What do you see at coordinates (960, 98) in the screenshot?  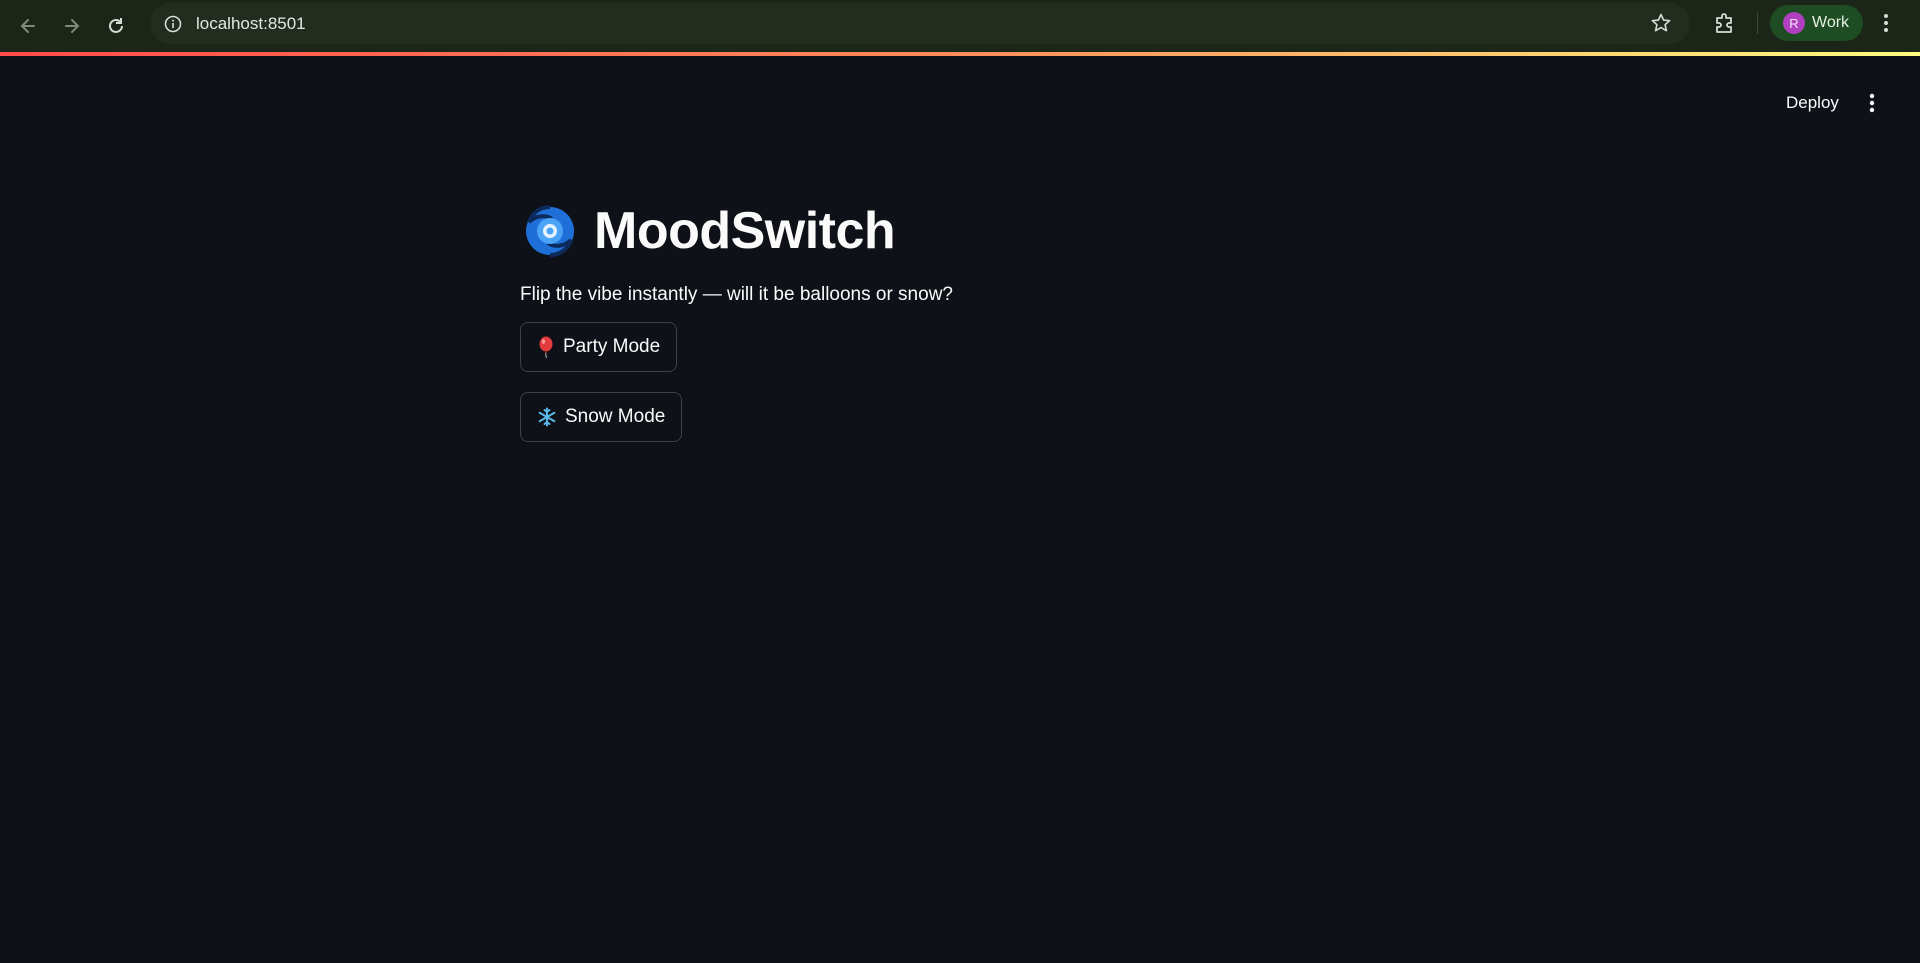 I see `app-header: Deploy` at bounding box center [960, 98].